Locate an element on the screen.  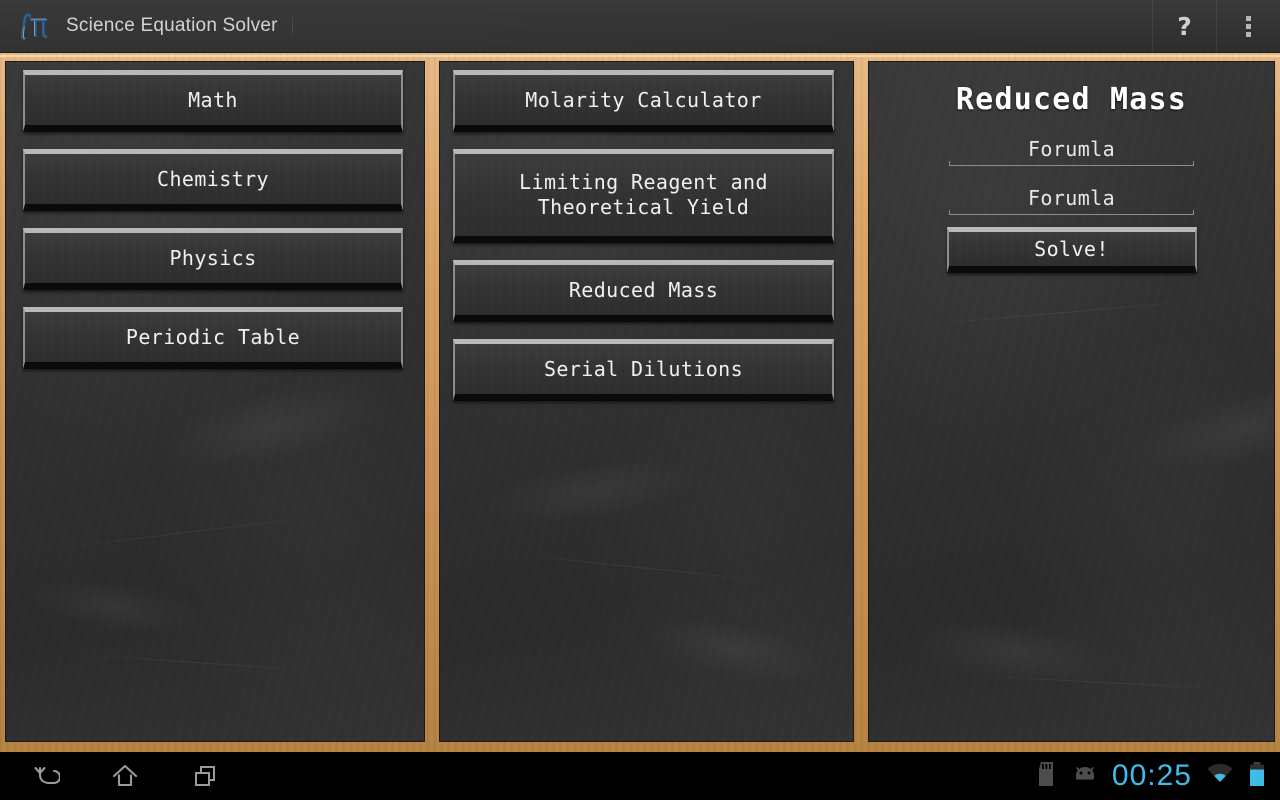
category-button-math: Math is located at coordinates (213, 101).